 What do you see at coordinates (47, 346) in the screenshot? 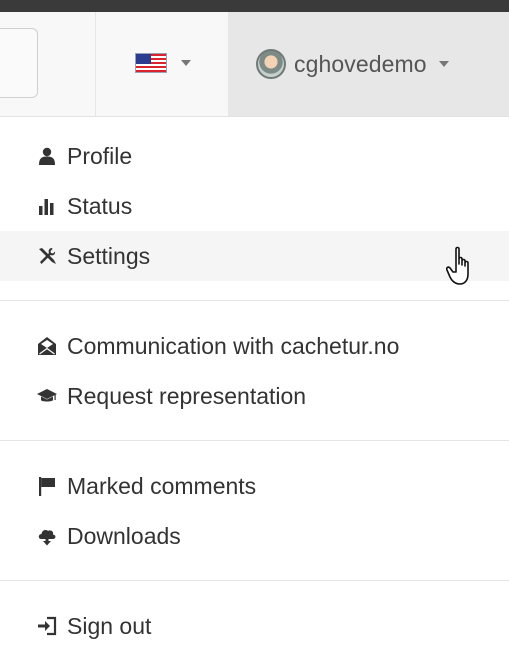
I see `open-envelope-icon` at bounding box center [47, 346].